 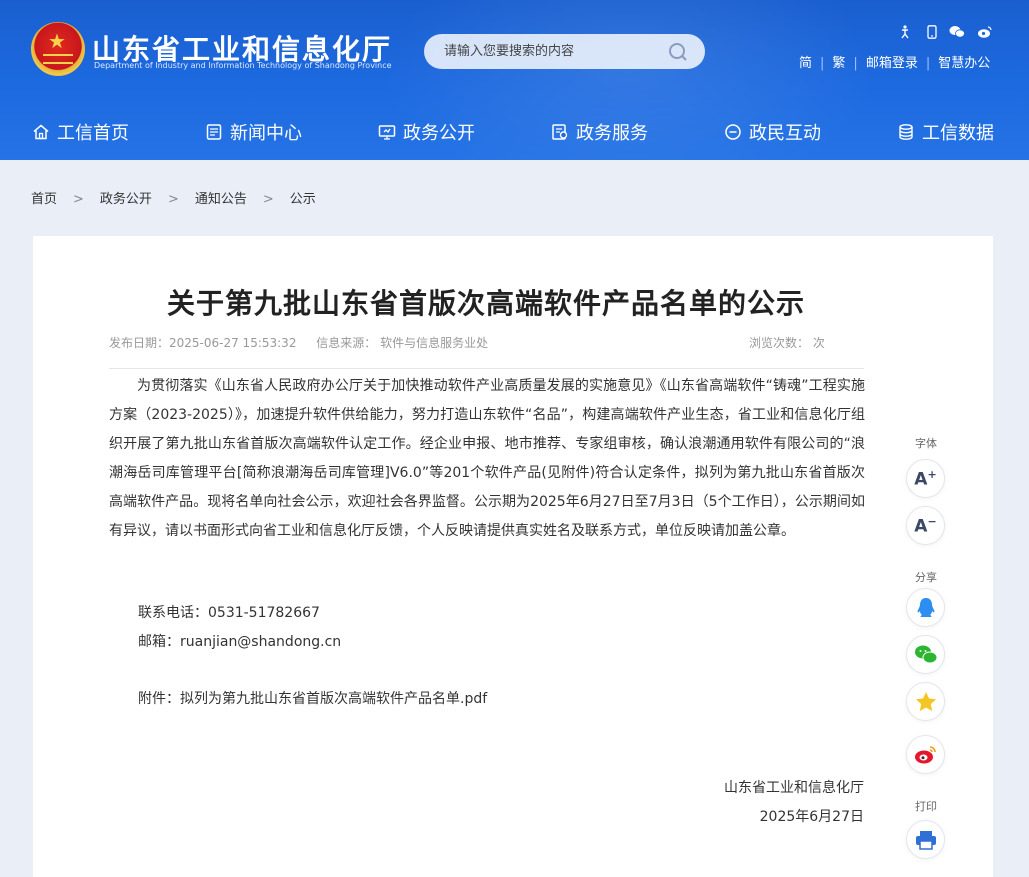 I want to click on accessibility-icon, so click(x=905, y=33).